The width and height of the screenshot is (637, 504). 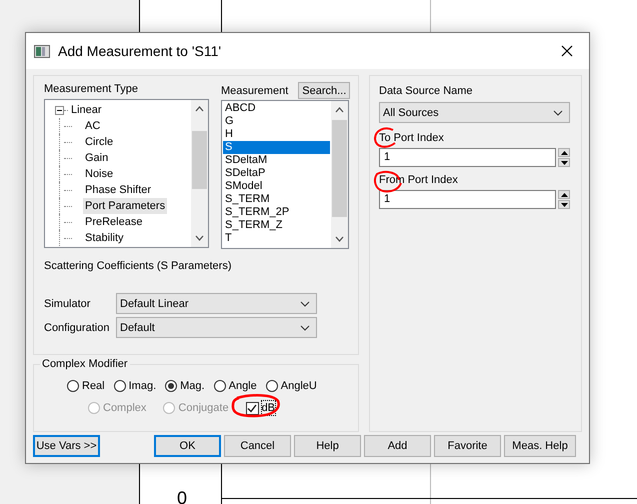 What do you see at coordinates (257, 446) in the screenshot?
I see `dialog-button: Cancel` at bounding box center [257, 446].